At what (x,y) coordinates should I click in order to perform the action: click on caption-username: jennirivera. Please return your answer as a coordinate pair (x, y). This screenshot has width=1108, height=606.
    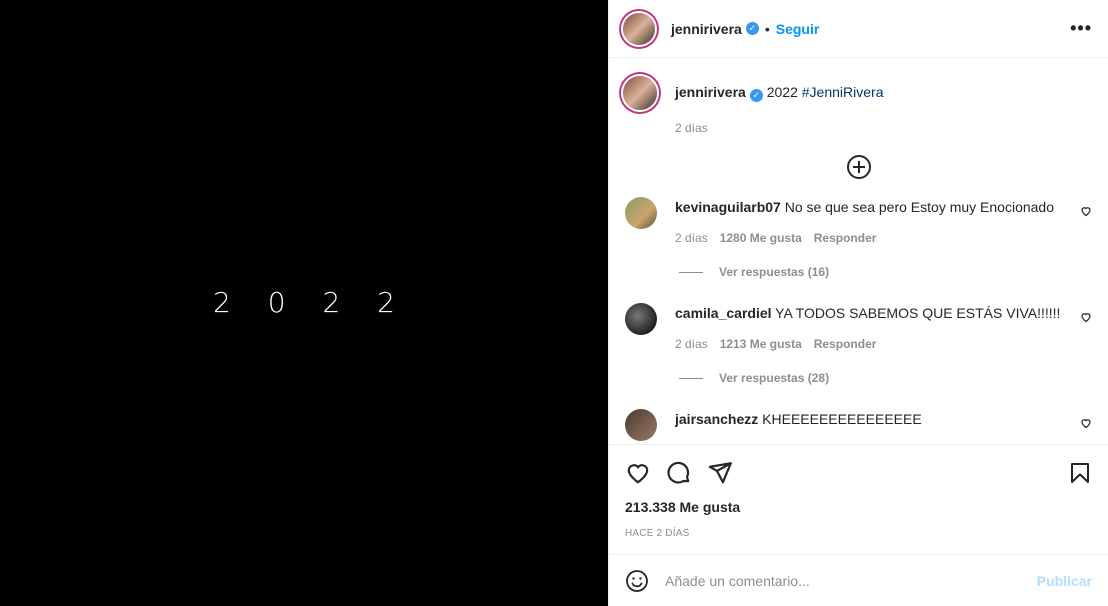
    Looking at the image, I should click on (710, 92).